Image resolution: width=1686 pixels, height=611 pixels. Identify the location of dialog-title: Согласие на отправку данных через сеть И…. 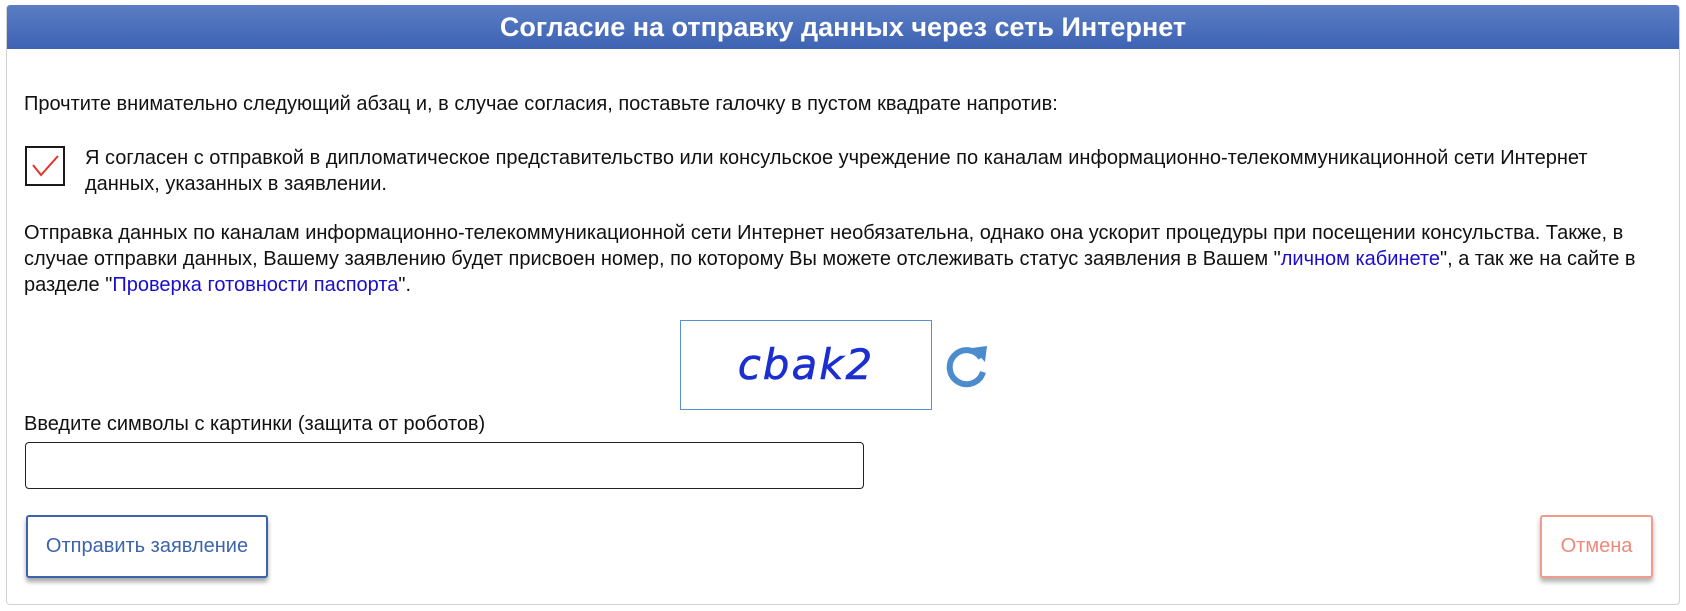
(843, 27).